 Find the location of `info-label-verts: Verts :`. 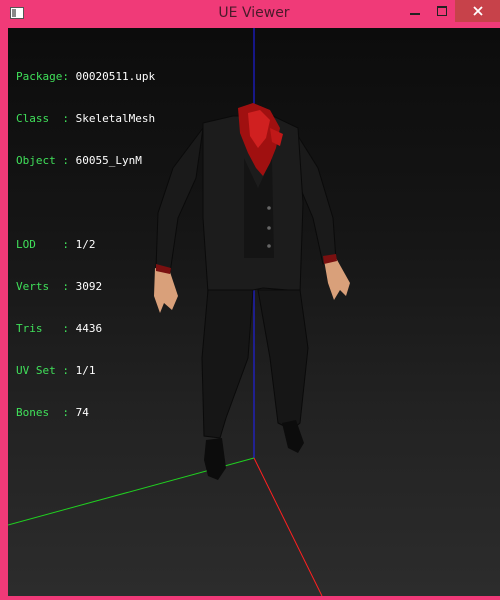

info-label-verts: Verts : is located at coordinates (42, 286).